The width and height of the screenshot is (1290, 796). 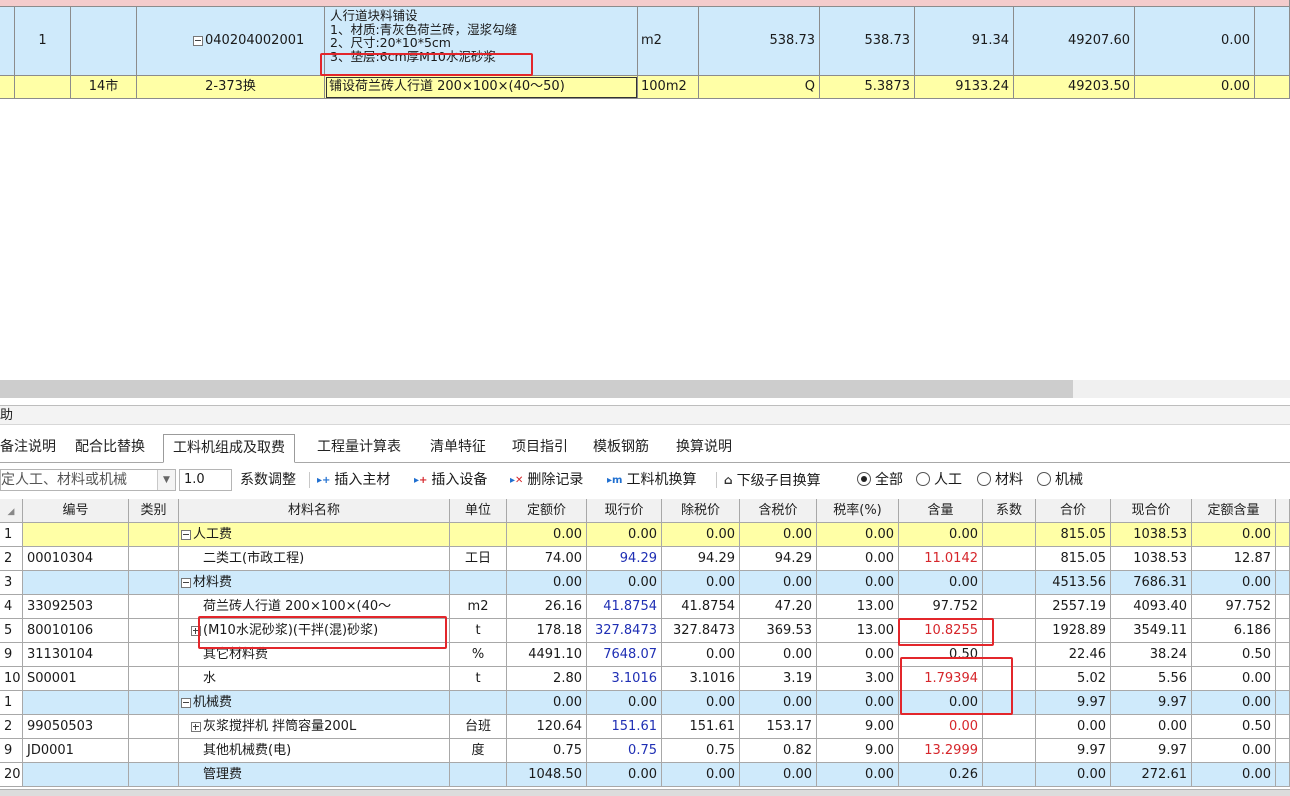 I want to click on current-amount: 9.97, so click(x=1151, y=703).